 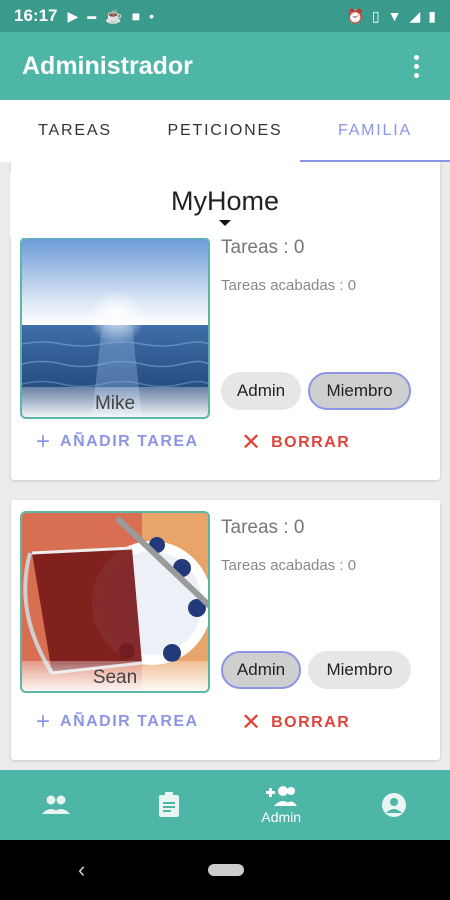 What do you see at coordinates (107, 65) in the screenshot?
I see `page-title: Administrador` at bounding box center [107, 65].